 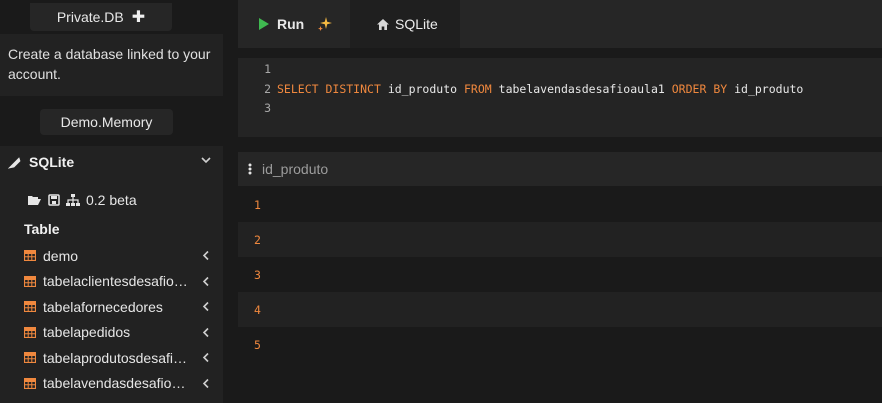 I want to click on table-item: tabelavendasdesafioaula1, so click(x=119, y=384).